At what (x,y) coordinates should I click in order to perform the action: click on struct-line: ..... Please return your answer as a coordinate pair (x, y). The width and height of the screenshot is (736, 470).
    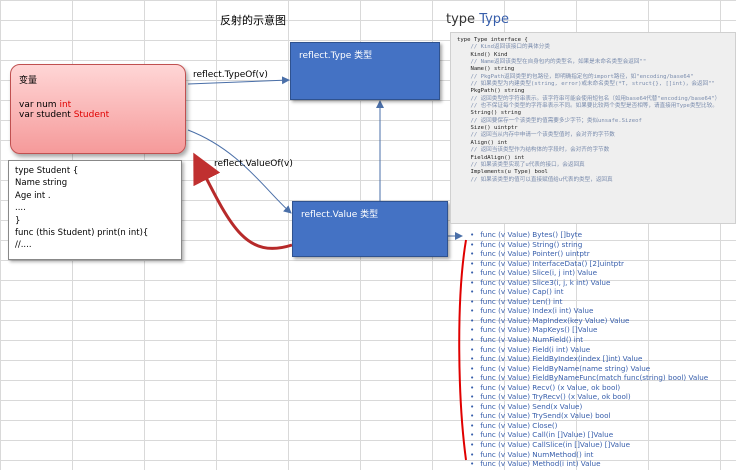
    Looking at the image, I should click on (20, 208).